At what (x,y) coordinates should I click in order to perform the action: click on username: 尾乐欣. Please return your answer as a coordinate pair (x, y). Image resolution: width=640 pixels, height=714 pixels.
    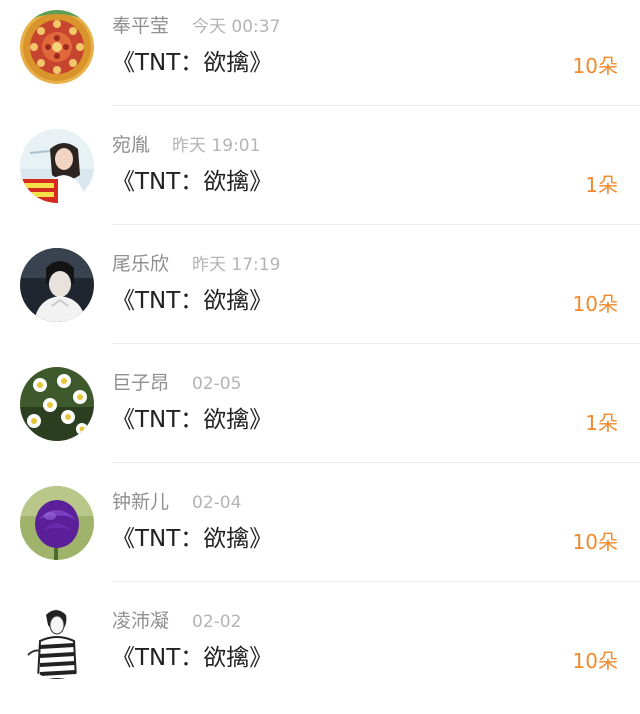
    Looking at the image, I should click on (140, 264).